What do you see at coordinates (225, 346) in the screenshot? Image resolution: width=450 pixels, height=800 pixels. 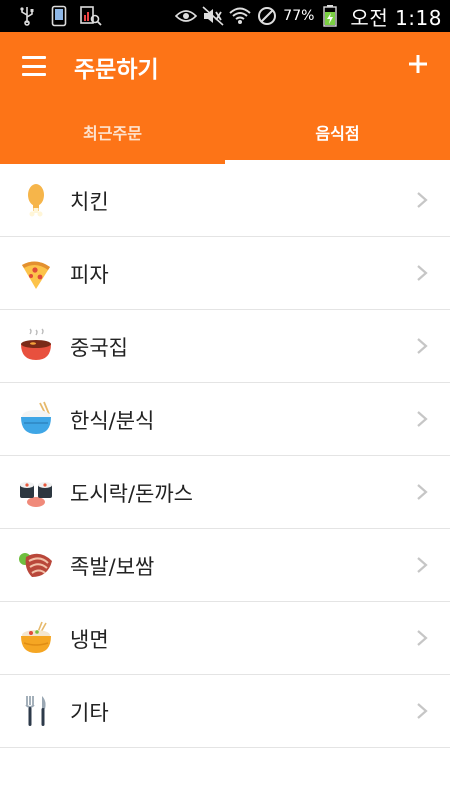 I see `category-item-chinese: 중국집` at bounding box center [225, 346].